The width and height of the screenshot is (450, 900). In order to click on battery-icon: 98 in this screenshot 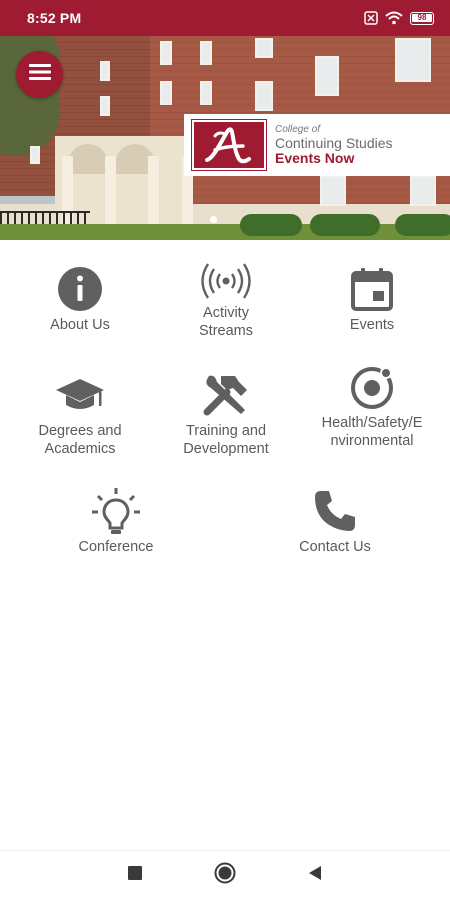, I will do `click(422, 18)`.